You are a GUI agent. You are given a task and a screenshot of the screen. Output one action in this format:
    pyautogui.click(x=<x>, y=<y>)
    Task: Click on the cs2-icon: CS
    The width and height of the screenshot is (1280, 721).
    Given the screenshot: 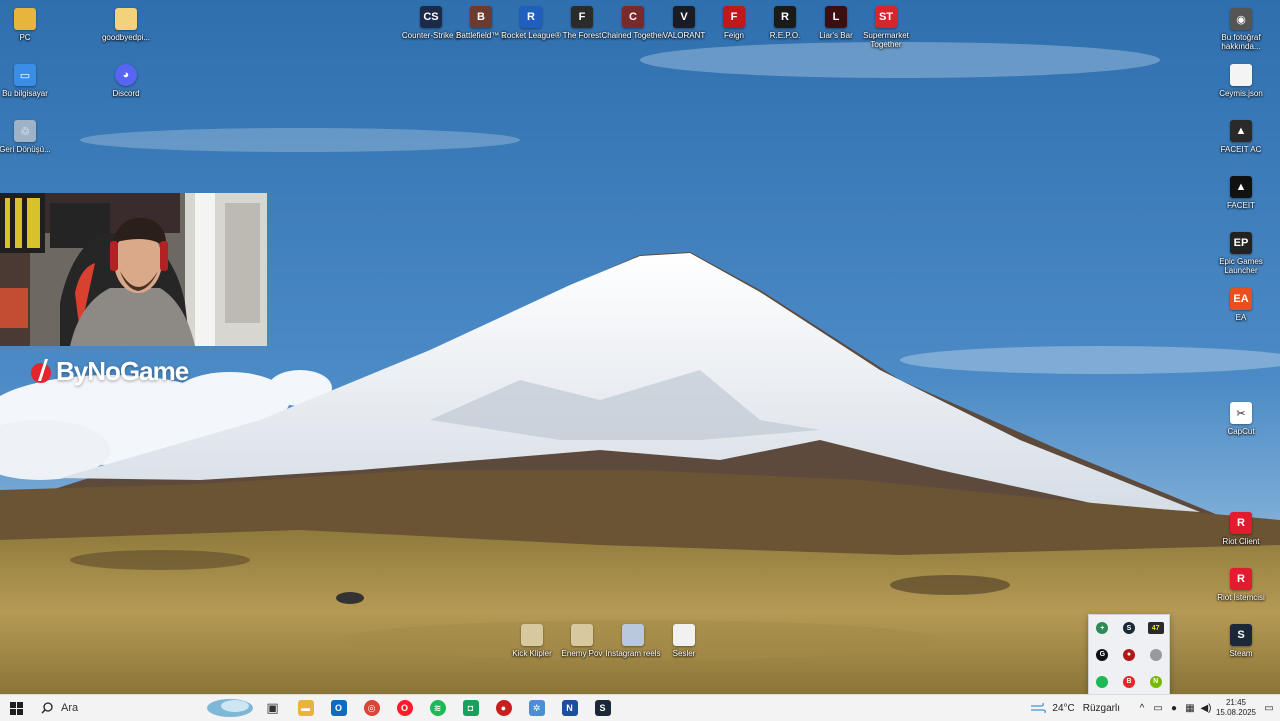 What is the action you would take?
    pyautogui.click(x=431, y=17)
    